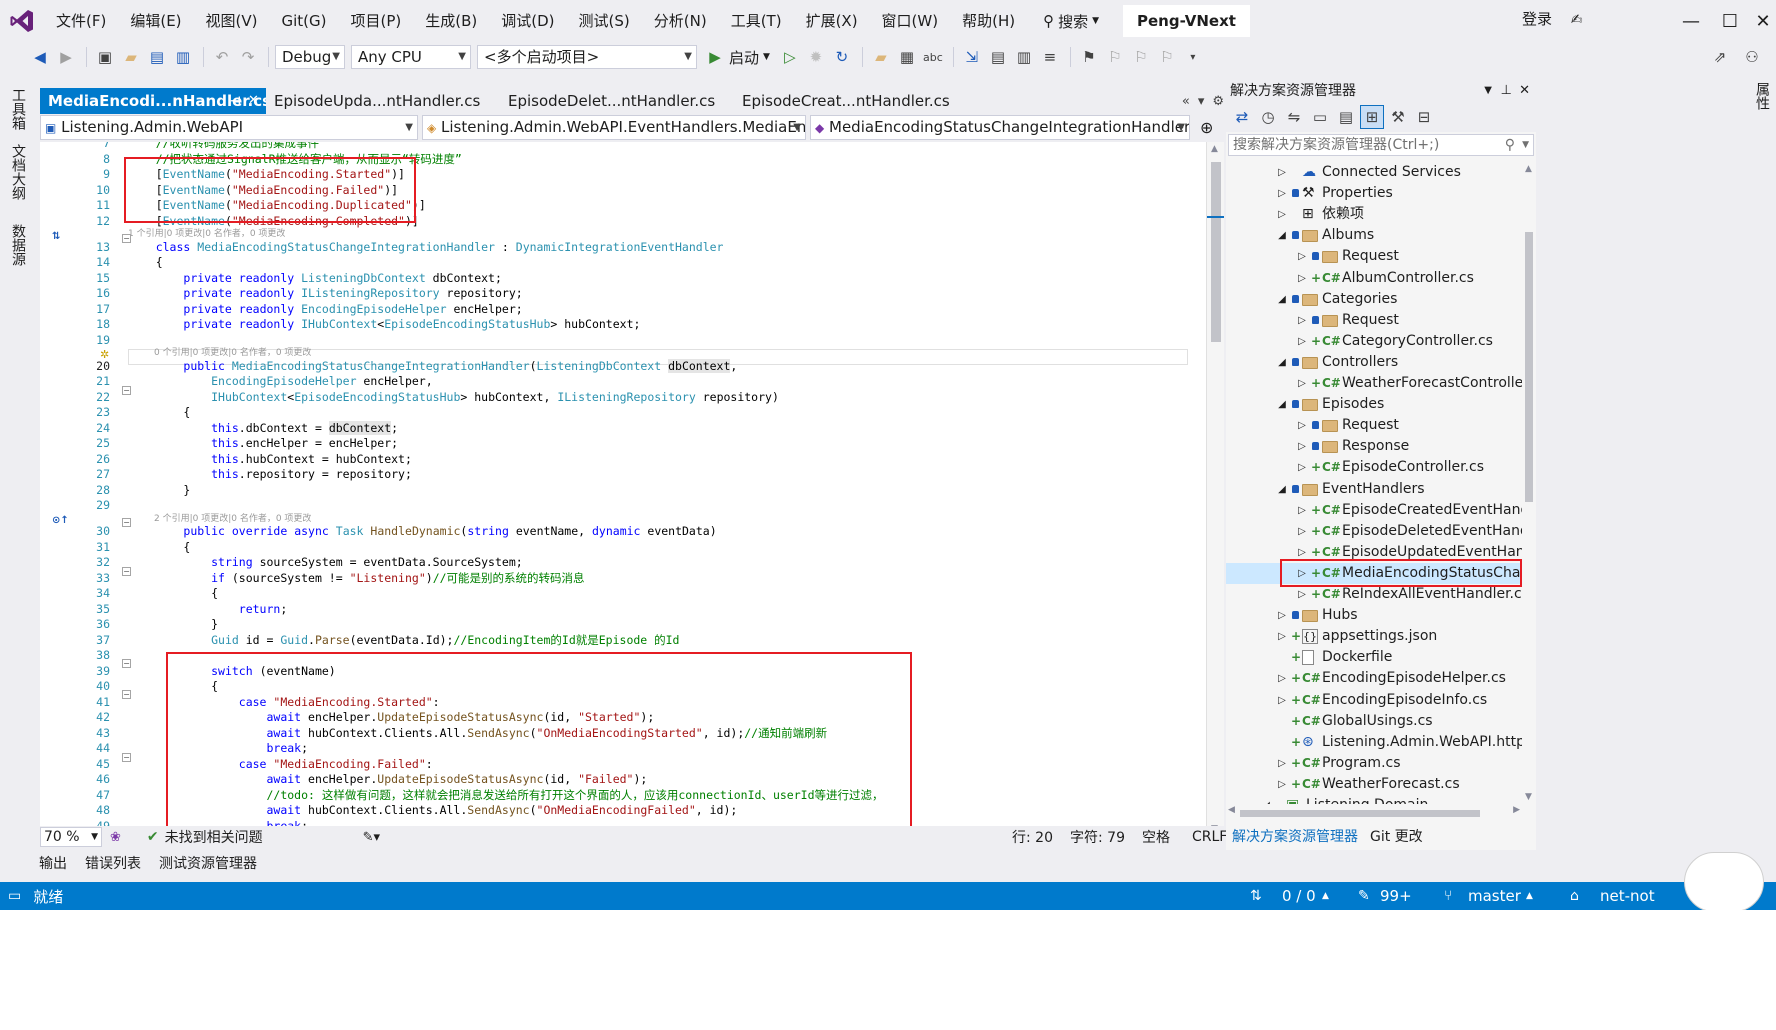  What do you see at coordinates (615, 412) in the screenshot?
I see `code-line: 23 {` at bounding box center [615, 412].